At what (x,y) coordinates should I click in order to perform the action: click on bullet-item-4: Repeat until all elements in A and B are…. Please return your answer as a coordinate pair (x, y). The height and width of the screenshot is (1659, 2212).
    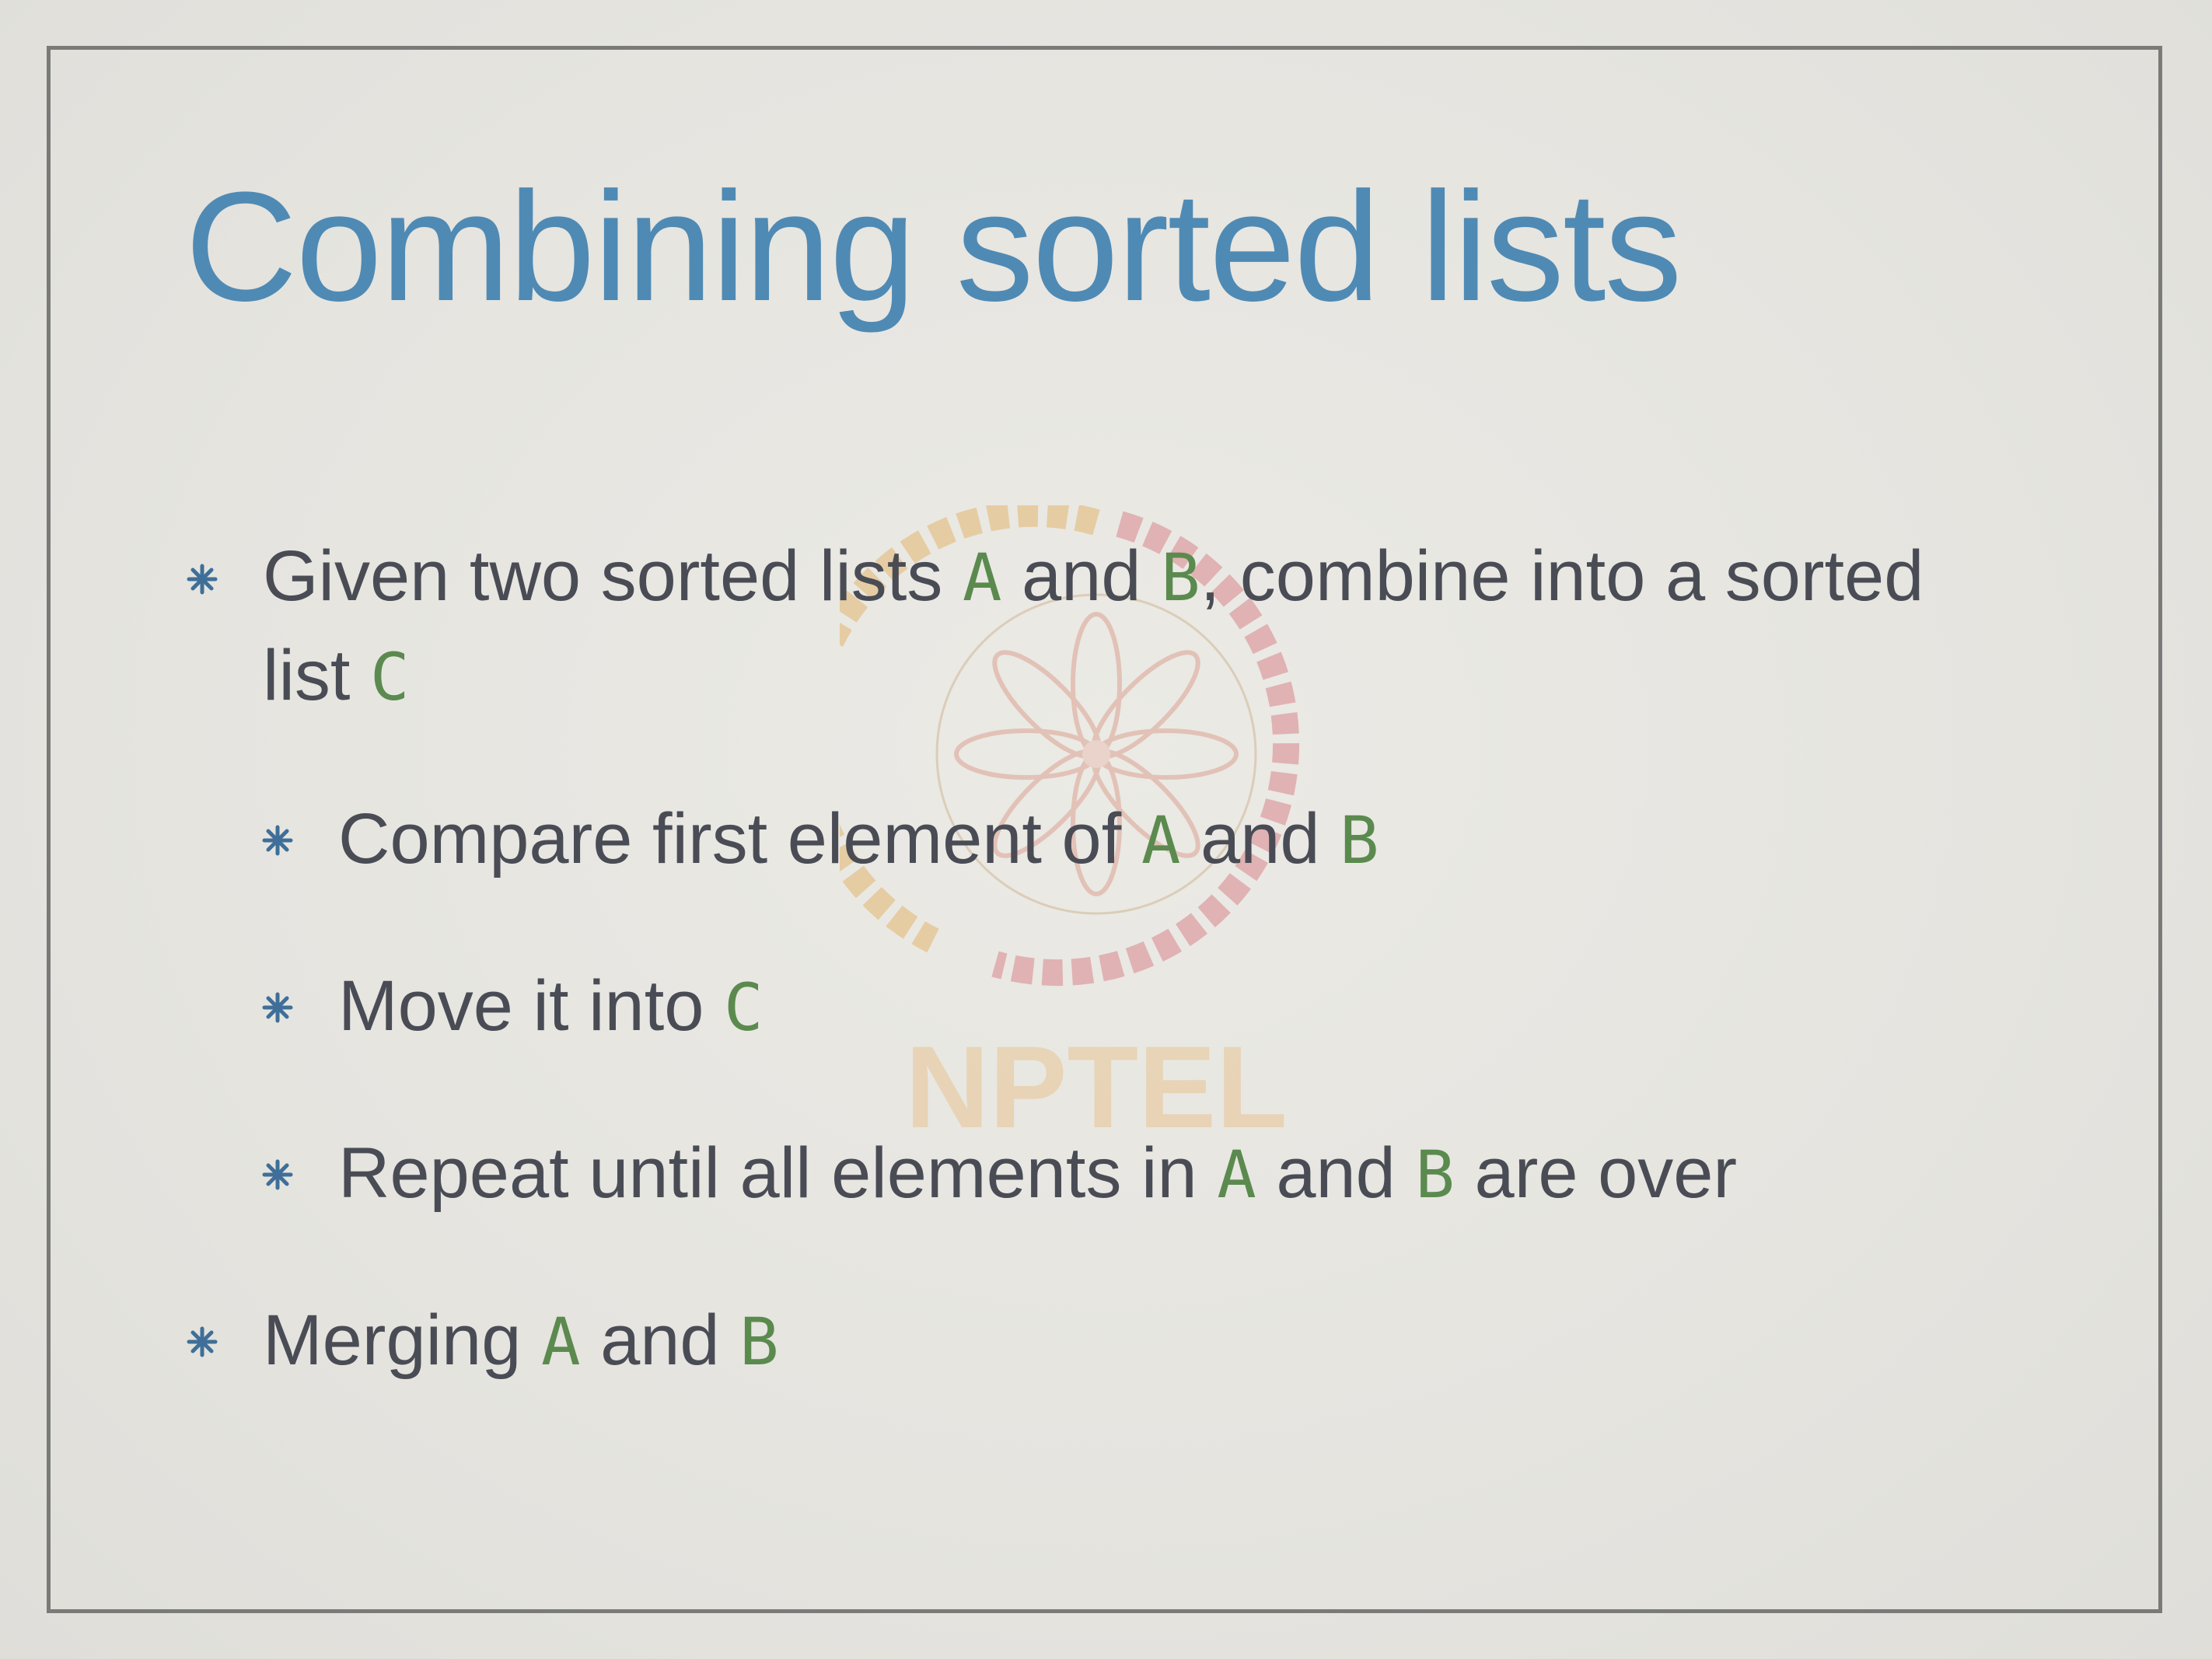
    Looking at the image, I should click on (1194, 1174).